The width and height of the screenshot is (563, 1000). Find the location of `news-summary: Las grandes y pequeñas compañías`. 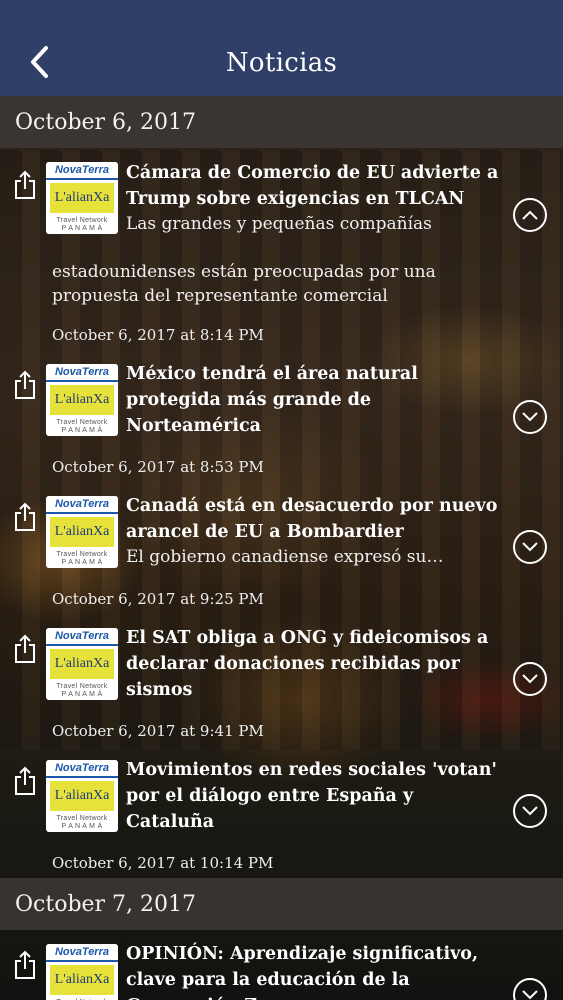

news-summary: Las grandes y pequeñas compañías is located at coordinates (279, 224).